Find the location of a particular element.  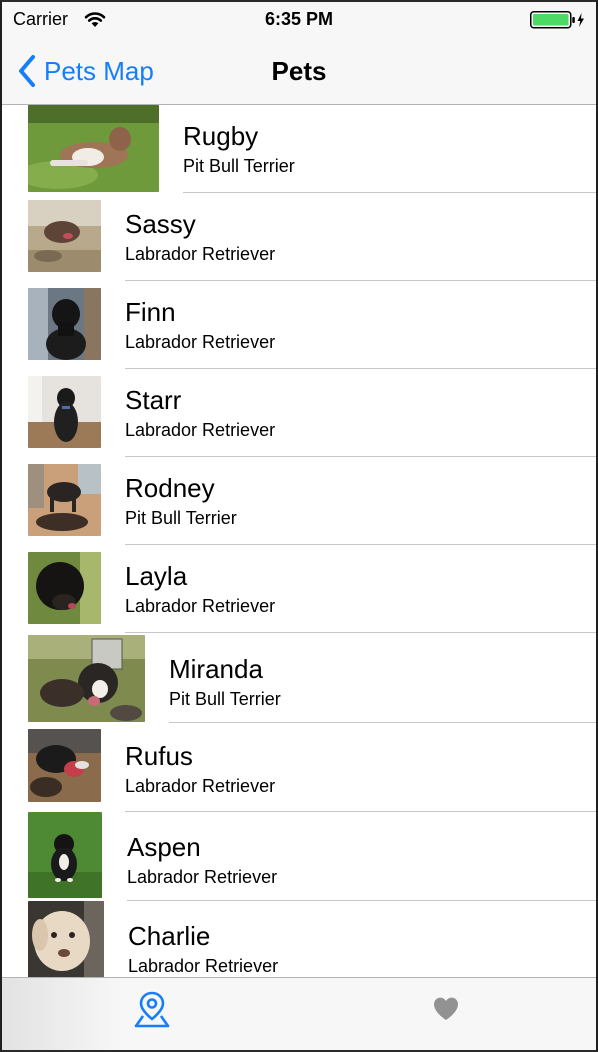

battery-charging-icon is located at coordinates (557, 20).